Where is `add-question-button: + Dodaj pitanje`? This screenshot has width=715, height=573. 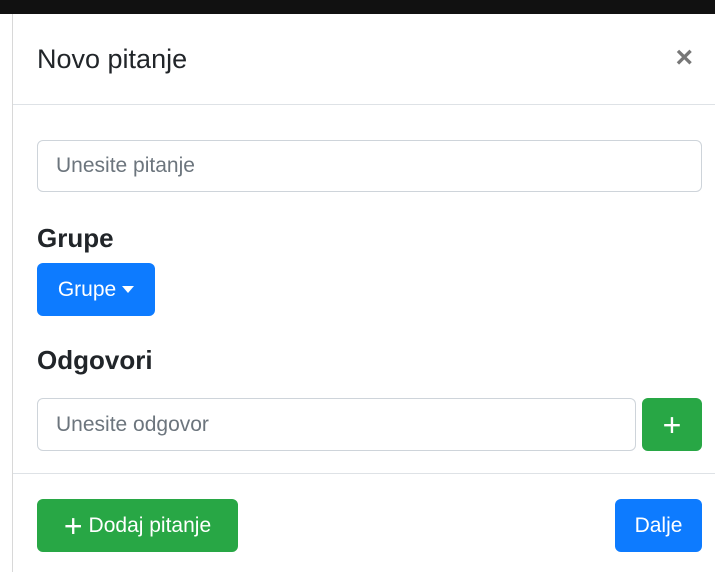 add-question-button: + Dodaj pitanje is located at coordinates (137, 525).